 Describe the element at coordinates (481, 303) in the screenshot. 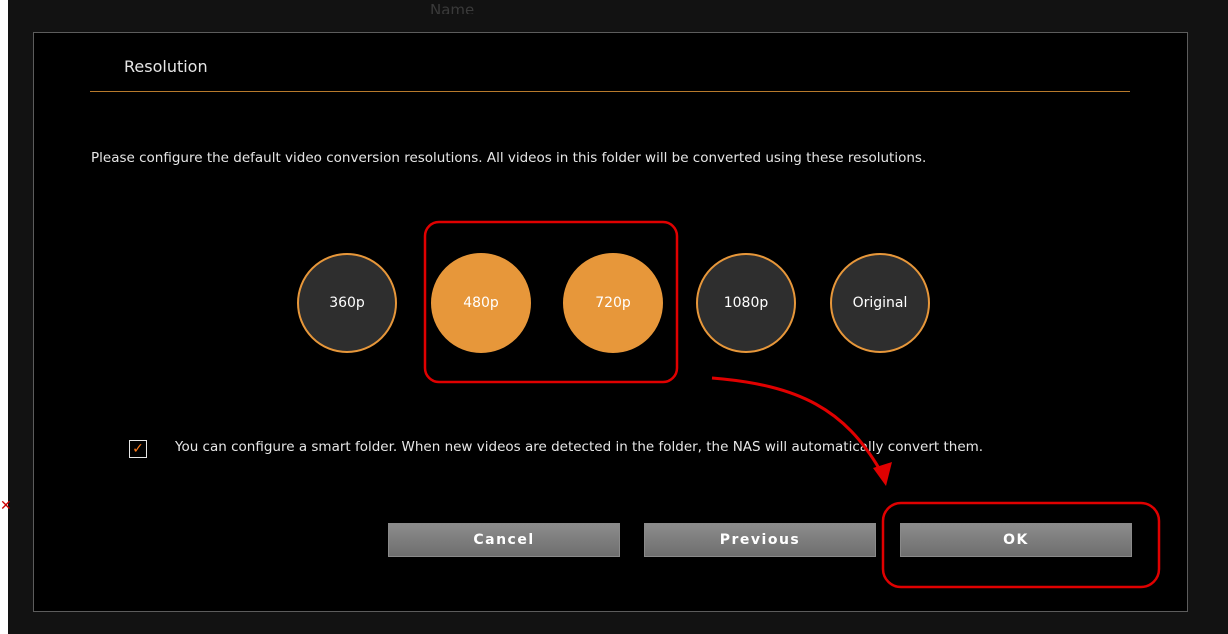

I see `resolution-480p: 480p` at that location.